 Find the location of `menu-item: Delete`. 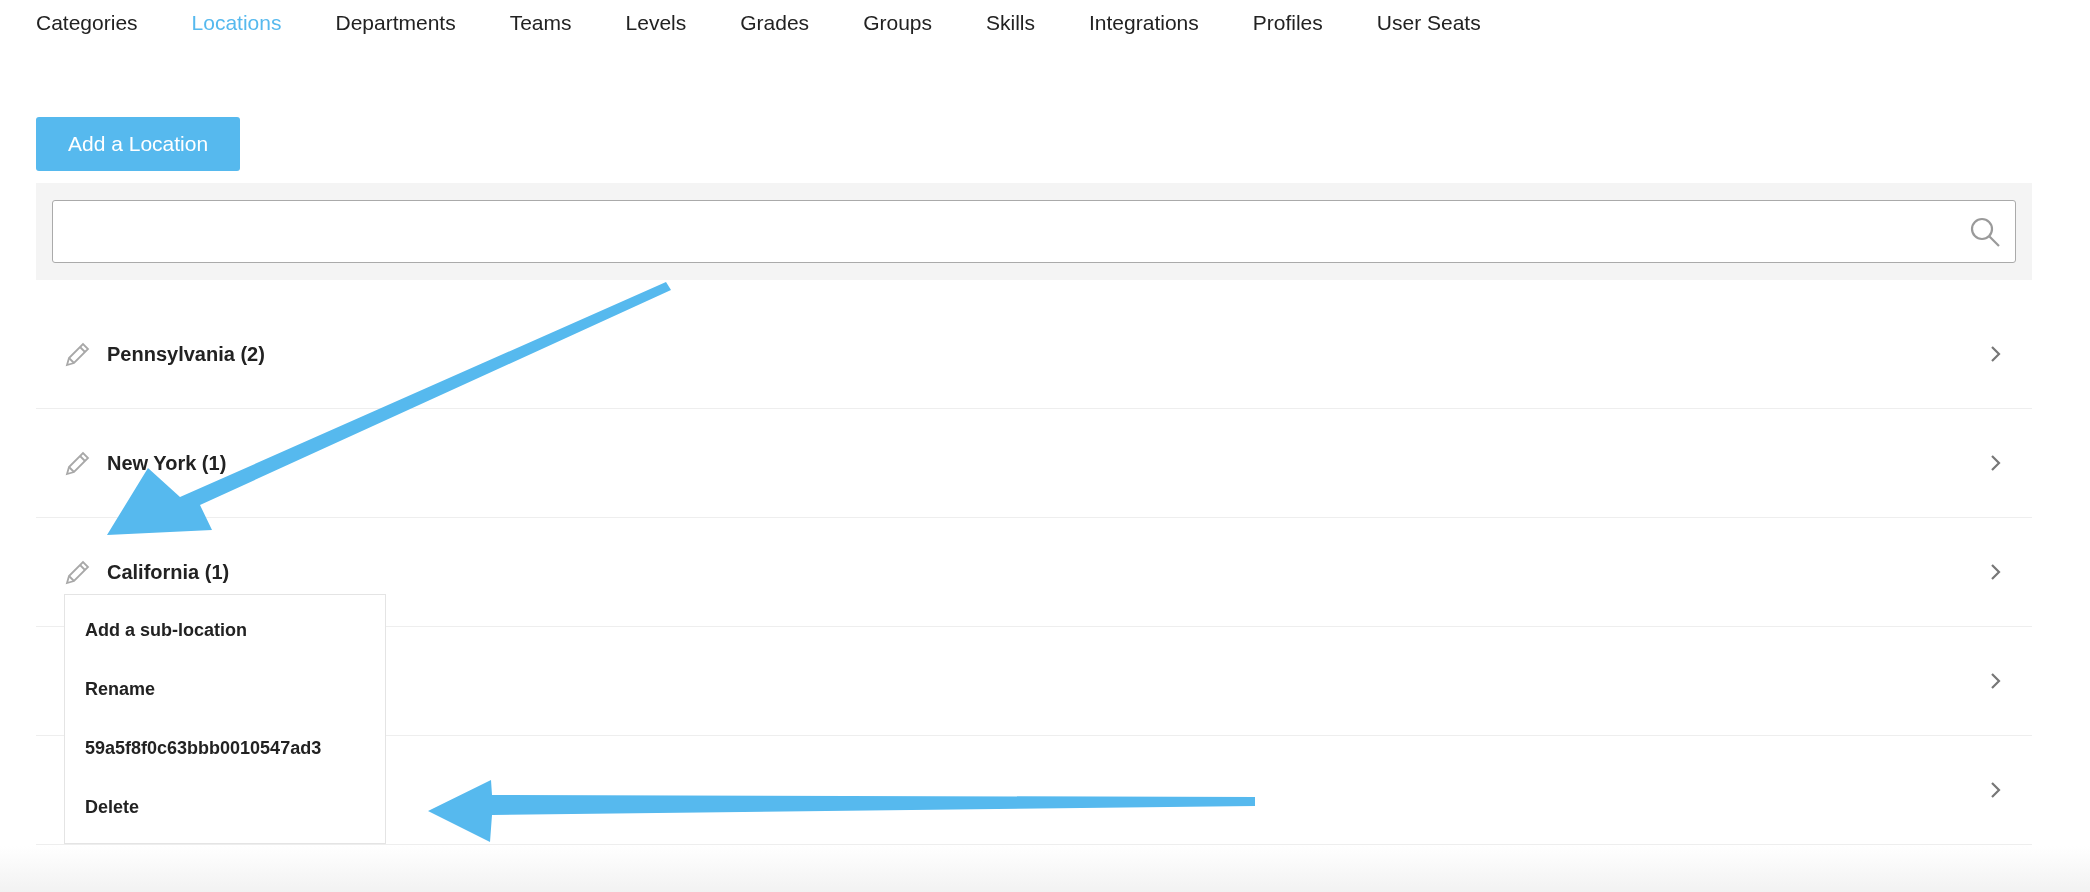

menu-item: Delete is located at coordinates (225, 807).